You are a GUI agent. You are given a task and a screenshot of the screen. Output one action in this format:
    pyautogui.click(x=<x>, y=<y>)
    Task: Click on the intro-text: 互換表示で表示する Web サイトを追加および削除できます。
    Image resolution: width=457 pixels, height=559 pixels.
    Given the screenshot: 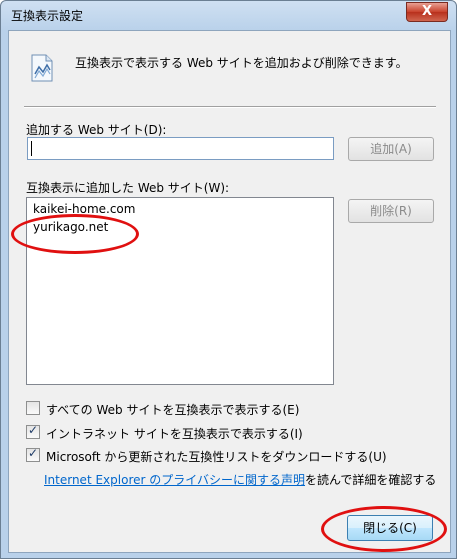 What is the action you would take?
    pyautogui.click(x=241, y=63)
    